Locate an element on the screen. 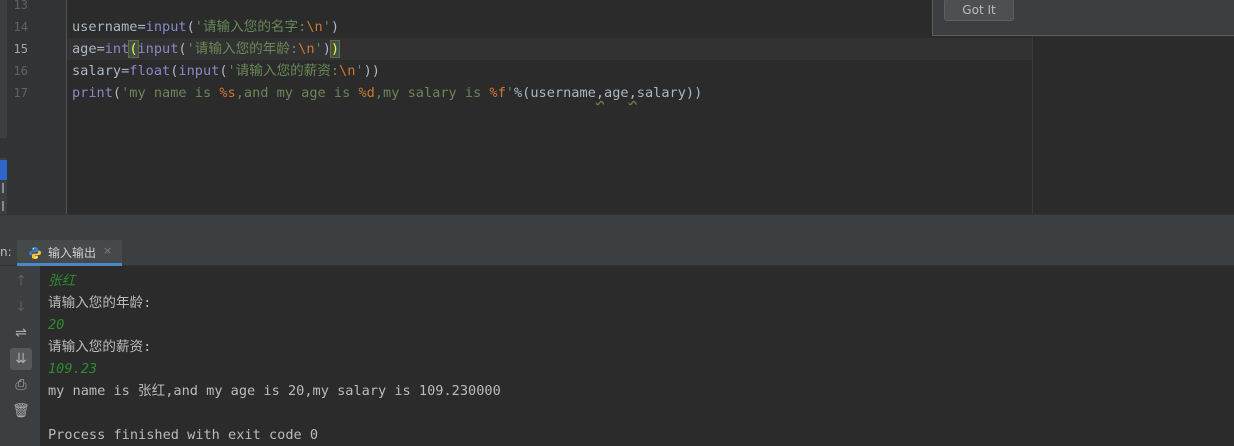  console-output-line: 请输入您的薪资: is located at coordinates (100, 347).